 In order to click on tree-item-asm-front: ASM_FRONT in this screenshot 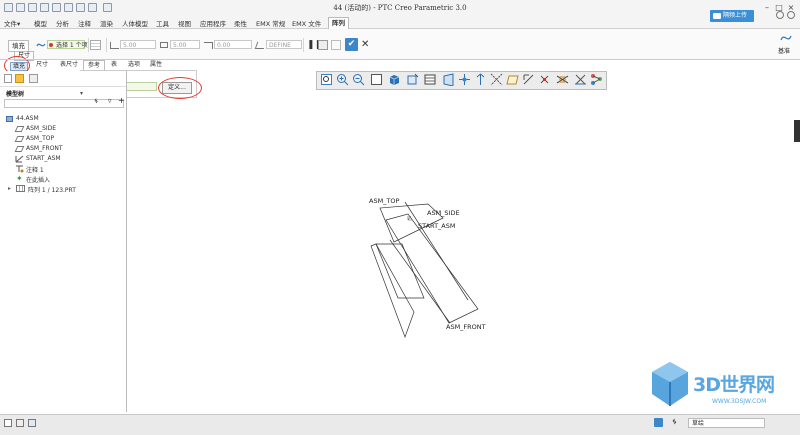, I will do `click(44, 148)`.